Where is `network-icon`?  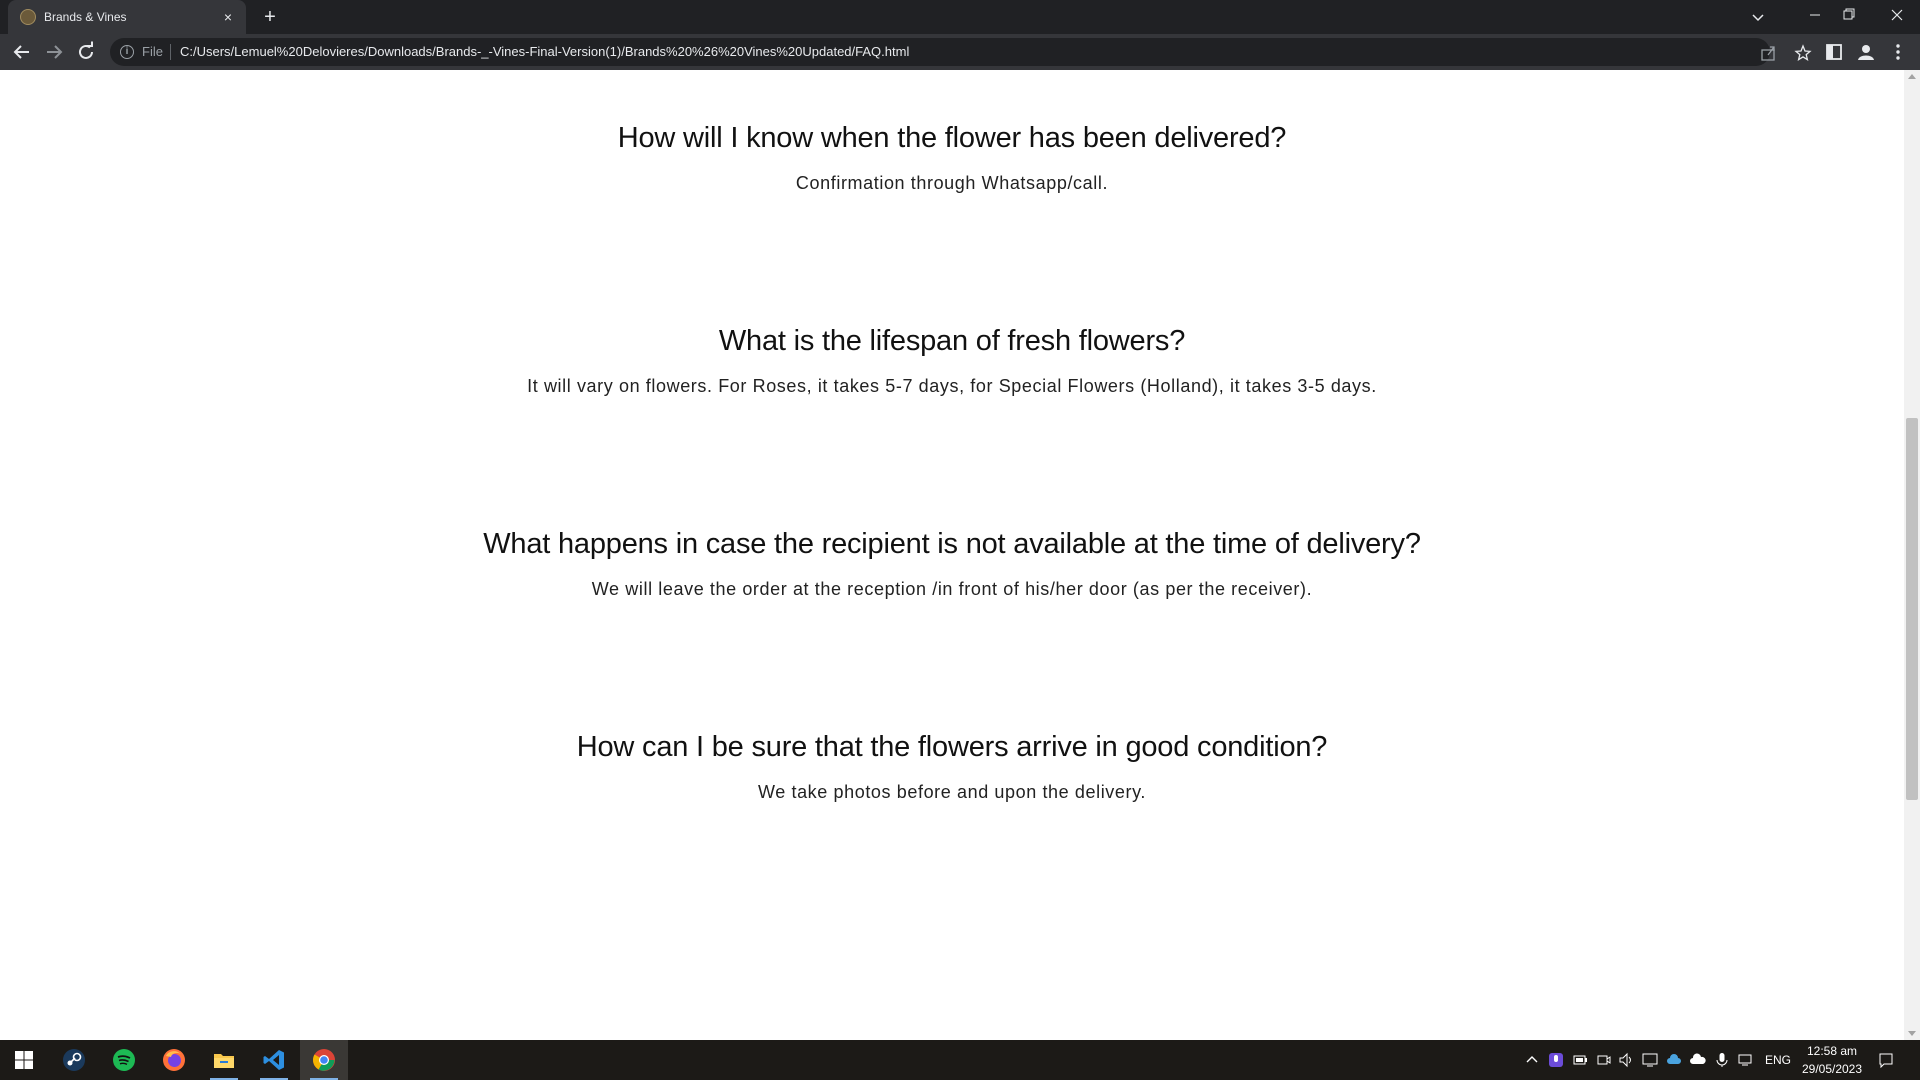
network-icon is located at coordinates (1746, 1060).